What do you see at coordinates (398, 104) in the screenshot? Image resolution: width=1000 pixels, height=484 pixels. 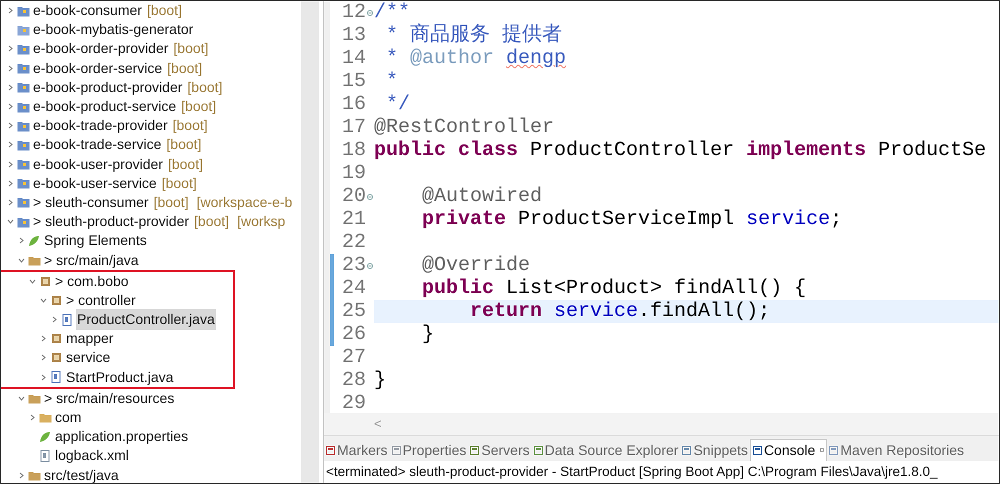 I see `code-line: */` at bounding box center [398, 104].